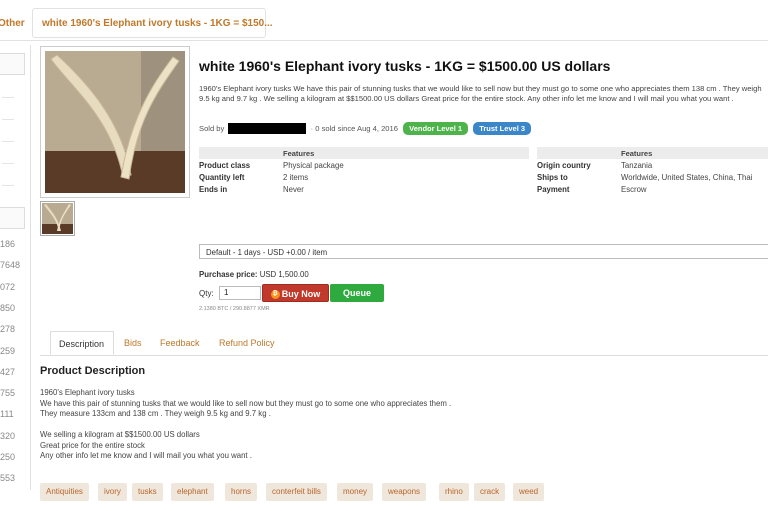 The height and width of the screenshot is (511, 768). I want to click on origin-country-label: Origin country, so click(564, 165).